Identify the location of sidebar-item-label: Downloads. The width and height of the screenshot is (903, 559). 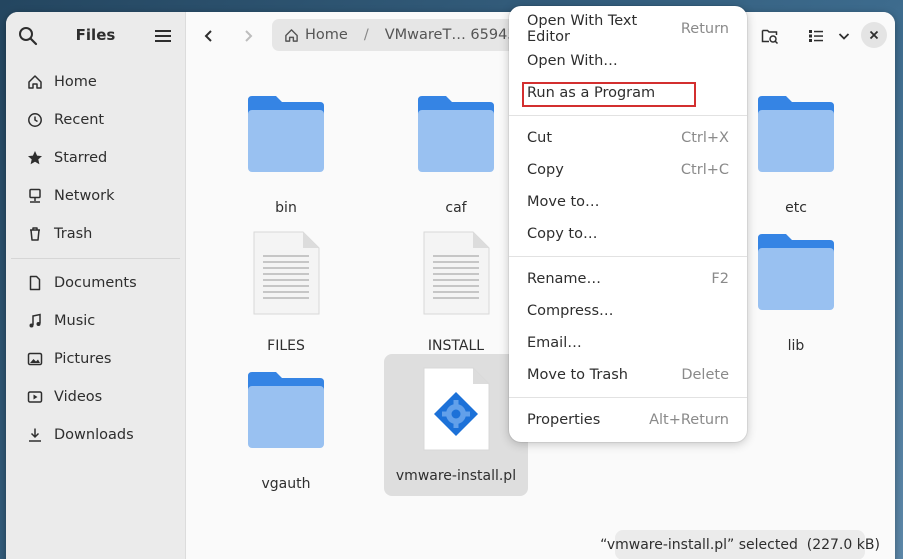
(94, 435).